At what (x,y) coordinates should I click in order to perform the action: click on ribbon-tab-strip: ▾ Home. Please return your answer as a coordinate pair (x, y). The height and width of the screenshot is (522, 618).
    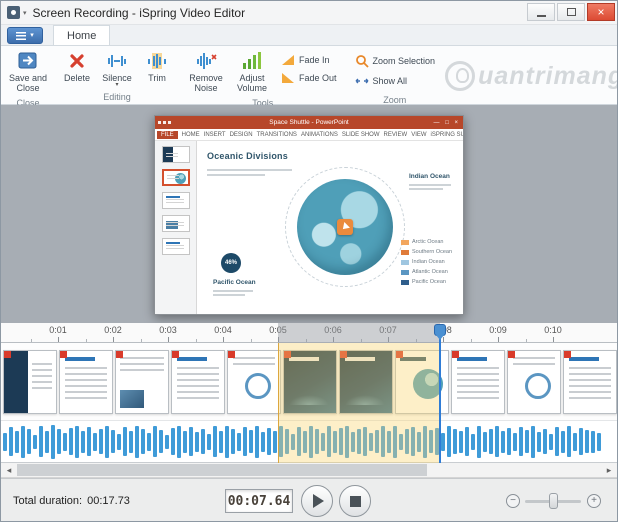
    Looking at the image, I should click on (309, 35).